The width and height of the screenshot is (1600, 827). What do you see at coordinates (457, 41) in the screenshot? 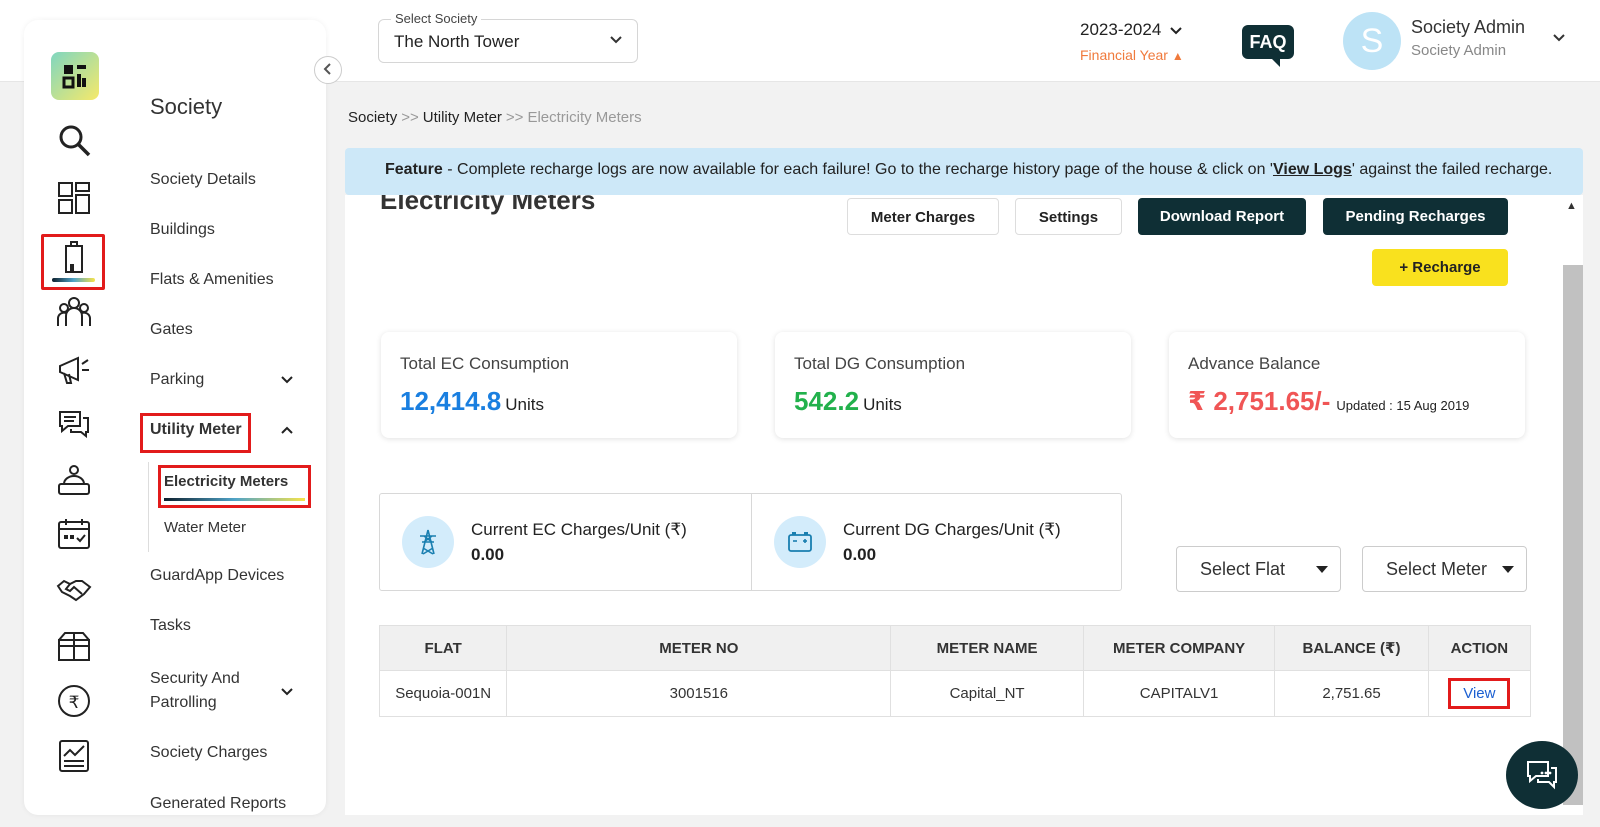
I see `society-select-value: The North Tower` at bounding box center [457, 41].